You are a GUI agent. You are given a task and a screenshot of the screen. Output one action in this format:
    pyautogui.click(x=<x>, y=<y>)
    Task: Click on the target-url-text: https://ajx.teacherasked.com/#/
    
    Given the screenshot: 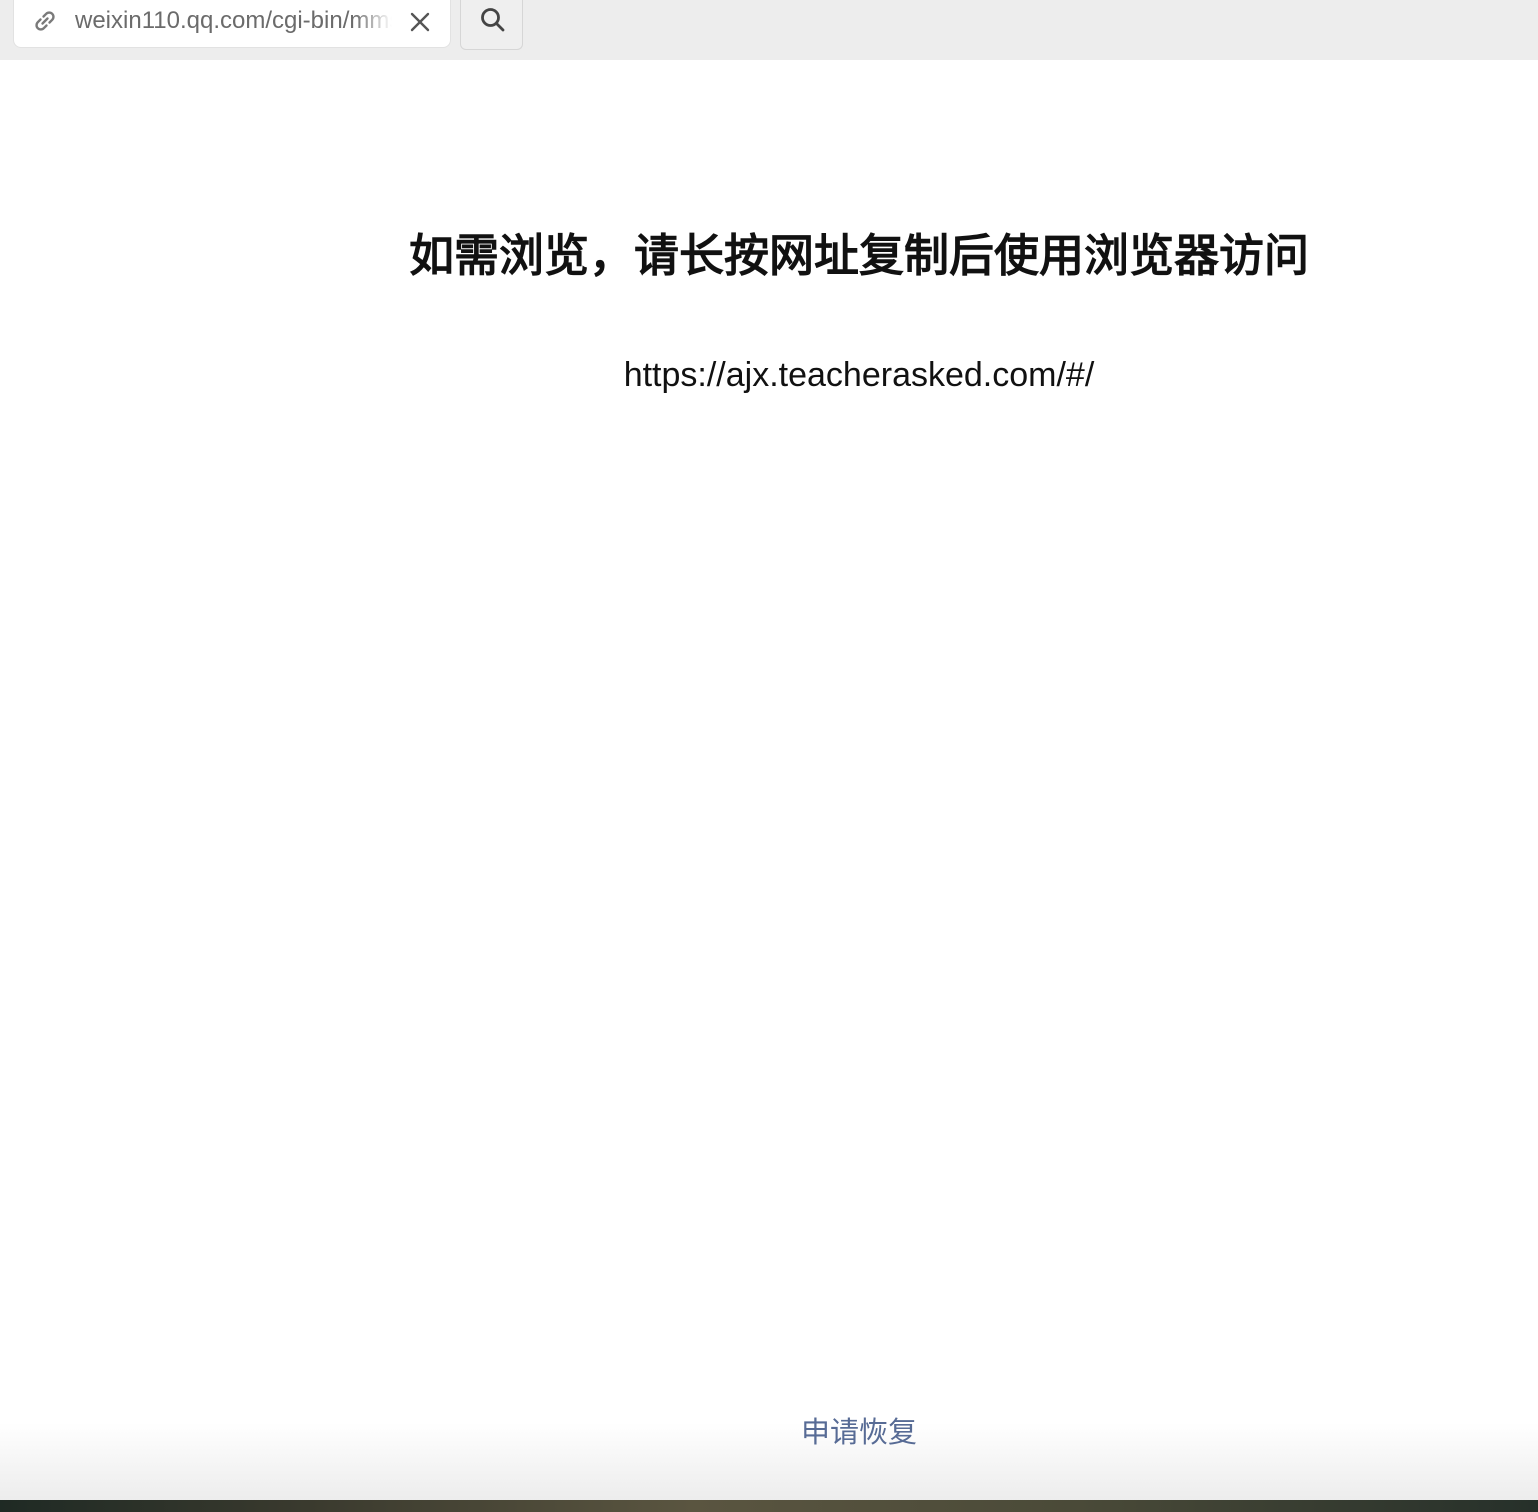 What is the action you would take?
    pyautogui.click(x=769, y=375)
    